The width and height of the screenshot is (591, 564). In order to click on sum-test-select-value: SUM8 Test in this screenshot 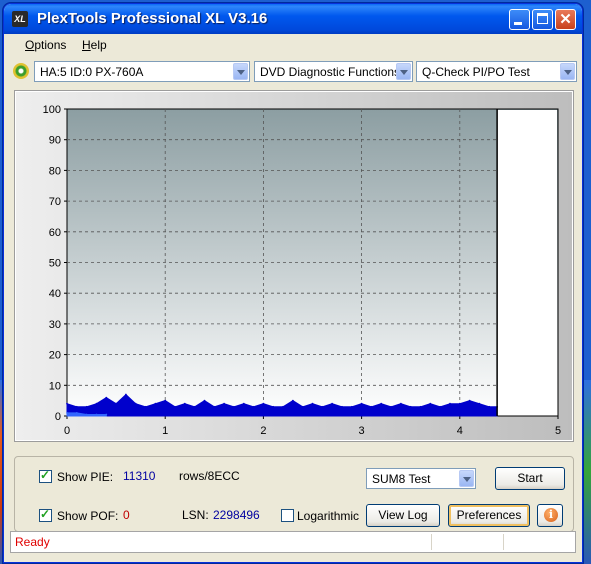, I will do `click(401, 479)`.